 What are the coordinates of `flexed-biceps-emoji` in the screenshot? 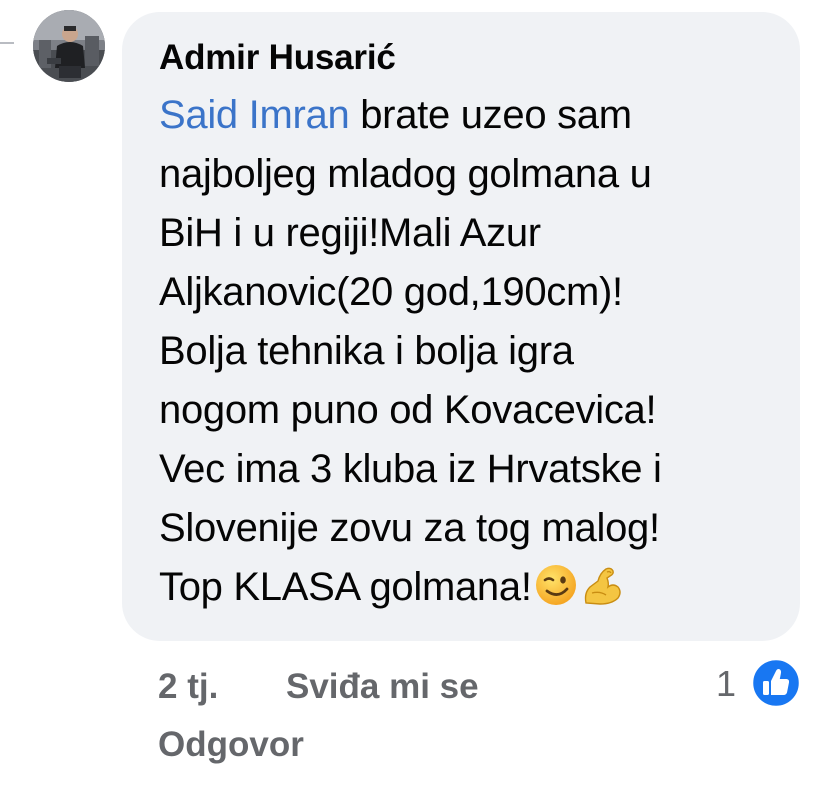 It's located at (602, 586).